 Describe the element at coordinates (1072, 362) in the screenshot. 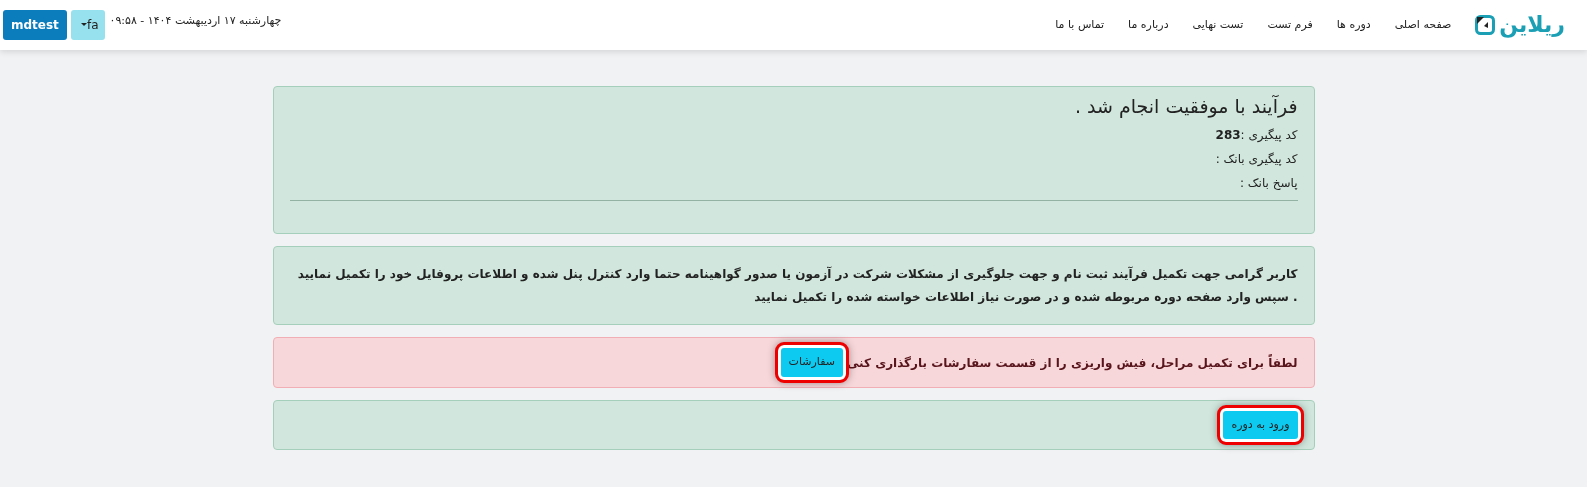

I see `warning-text: لطفاً برای تکمیل مراحل، فیش واریزی را از قسمت سفارشات بارگذاری کنی` at that location.